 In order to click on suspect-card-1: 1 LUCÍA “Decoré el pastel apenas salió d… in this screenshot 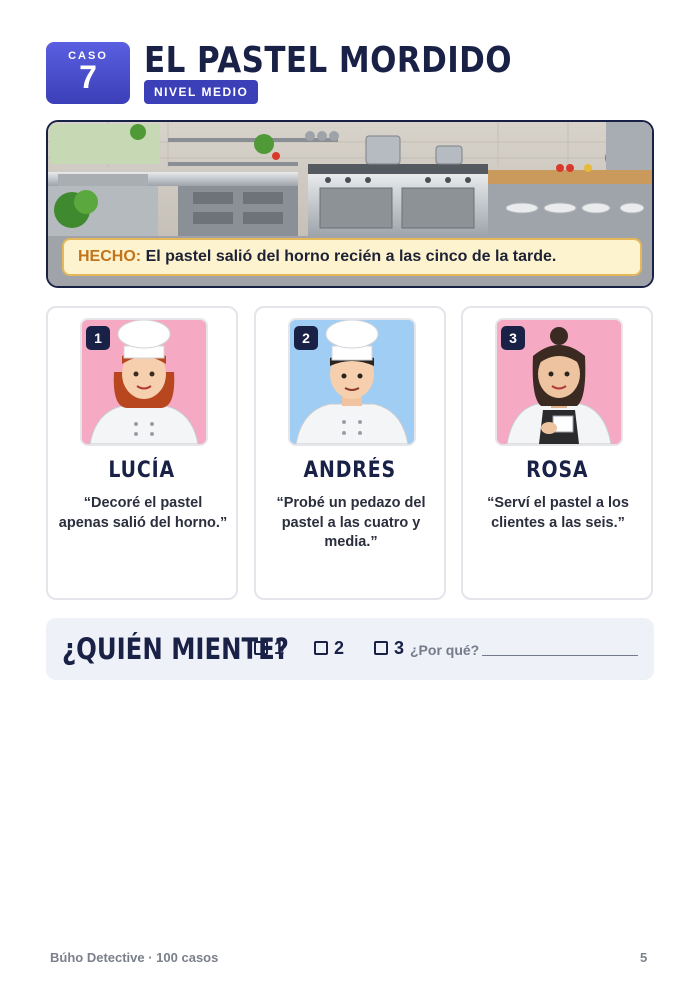, I will do `click(142, 453)`.